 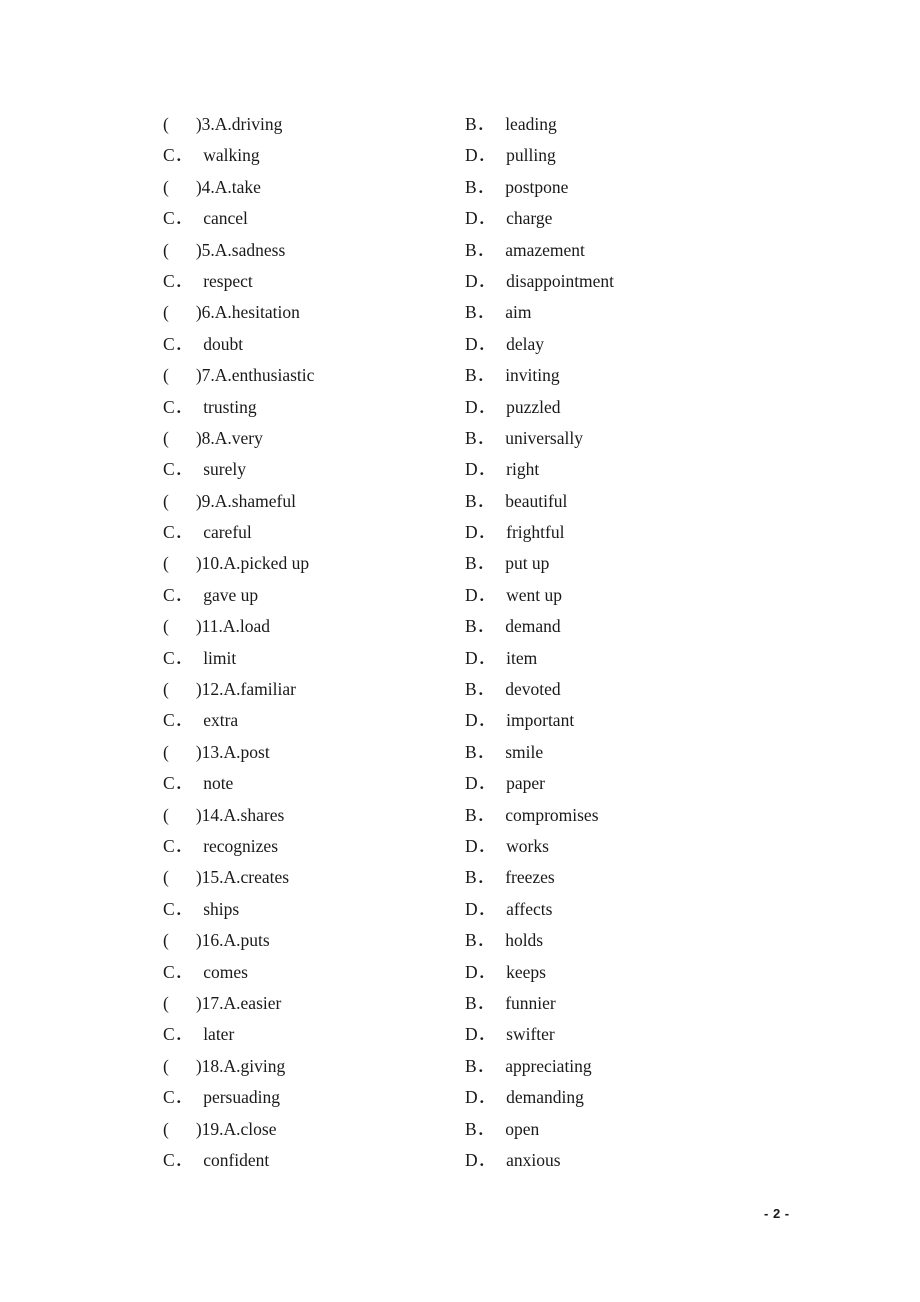 I want to click on option-c: C． persuading, so click(x=221, y=1097).